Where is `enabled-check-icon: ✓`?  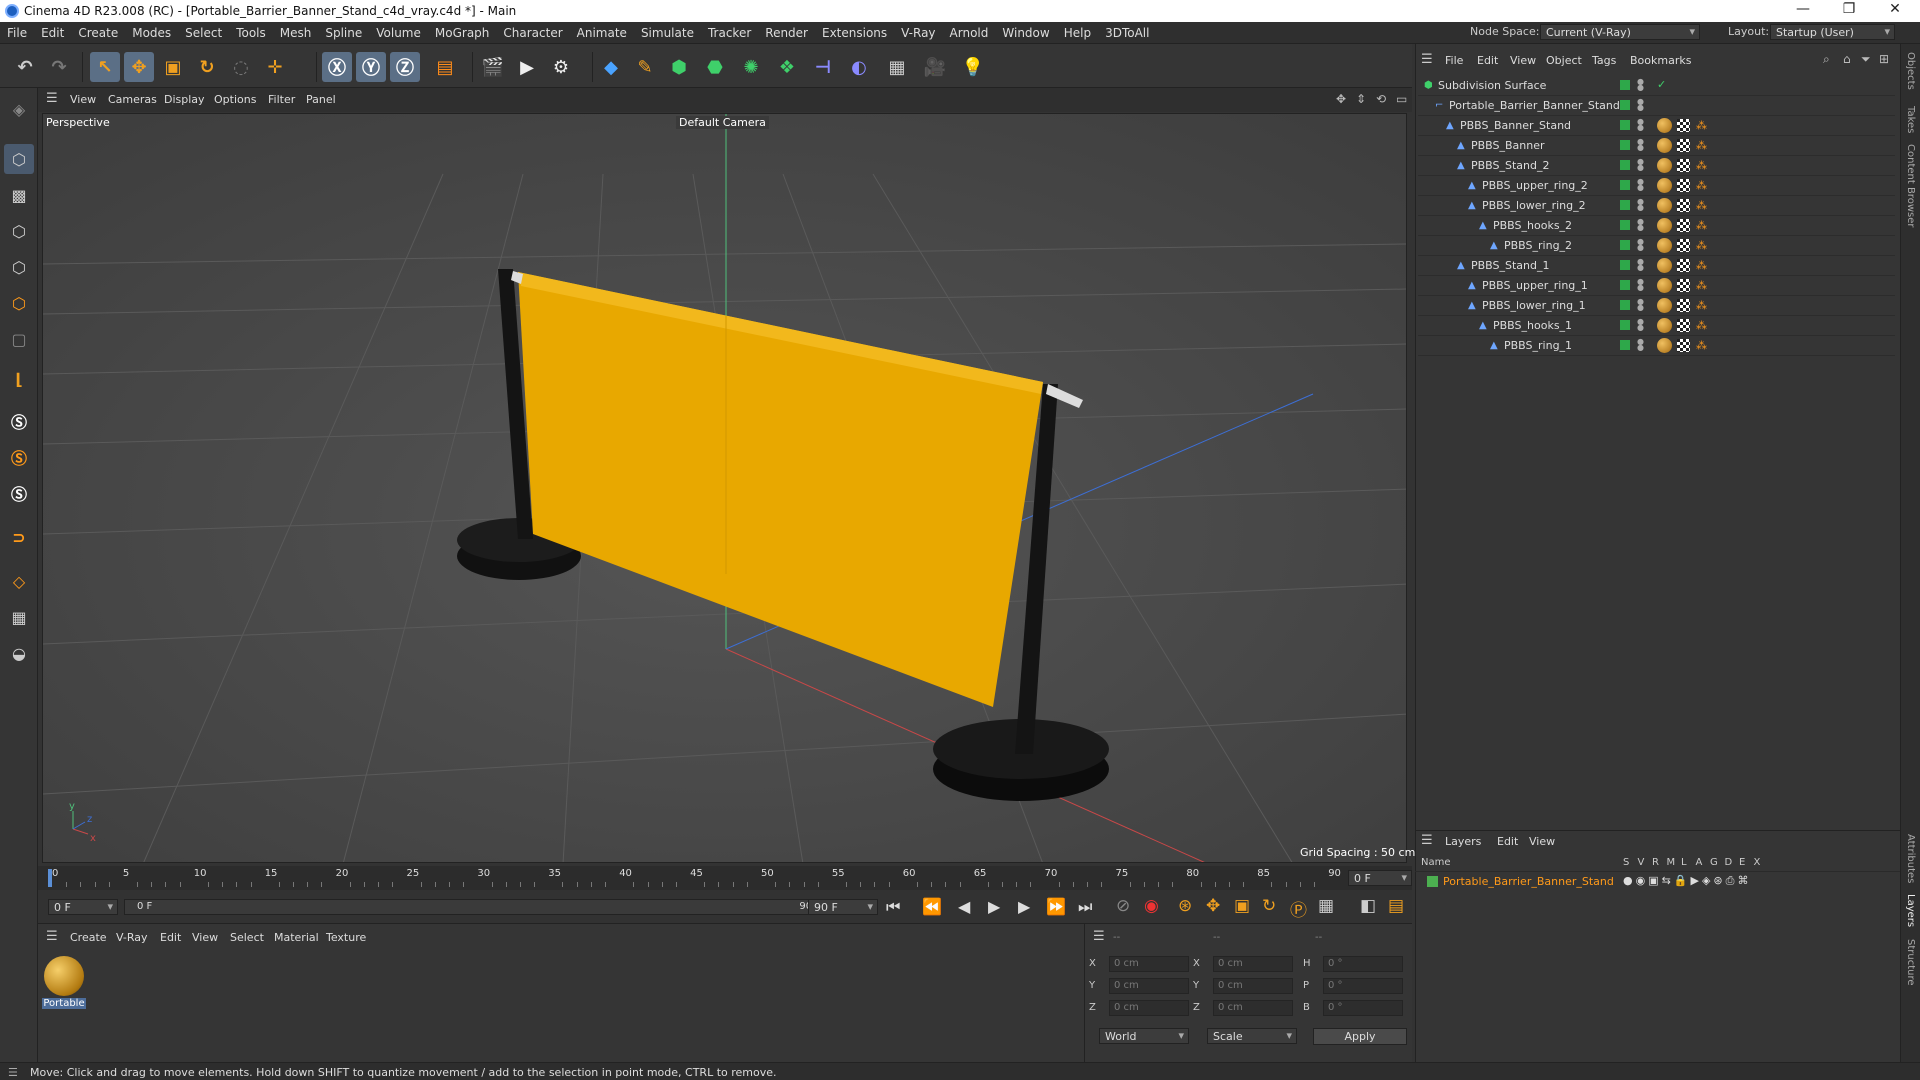
enabled-check-icon: ✓ is located at coordinates (1661, 84).